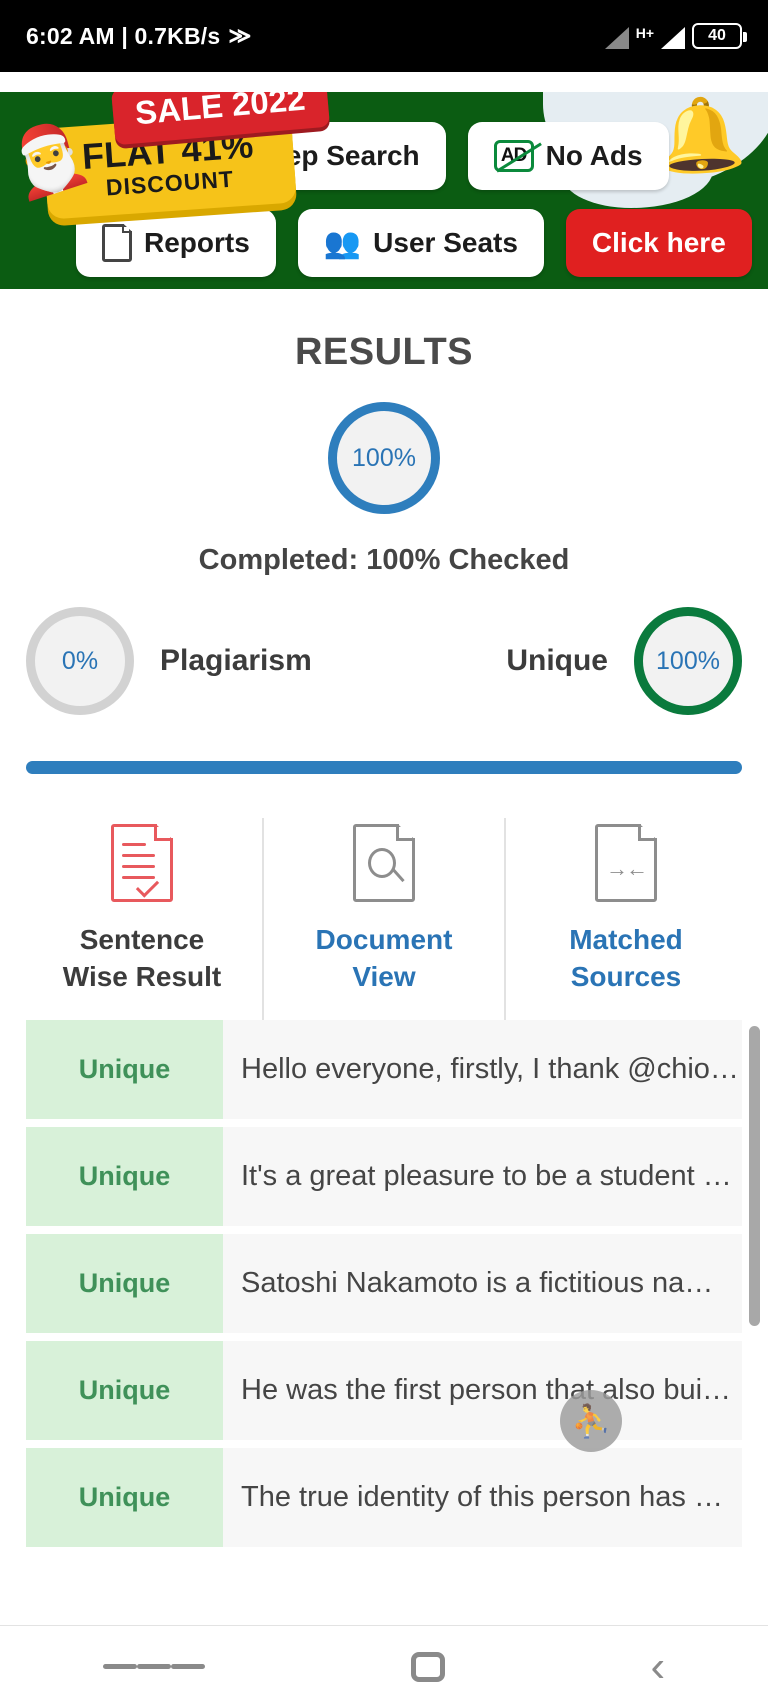 This screenshot has width=768, height=1707. I want to click on accessibility-icon: ⛹, so click(591, 1421).